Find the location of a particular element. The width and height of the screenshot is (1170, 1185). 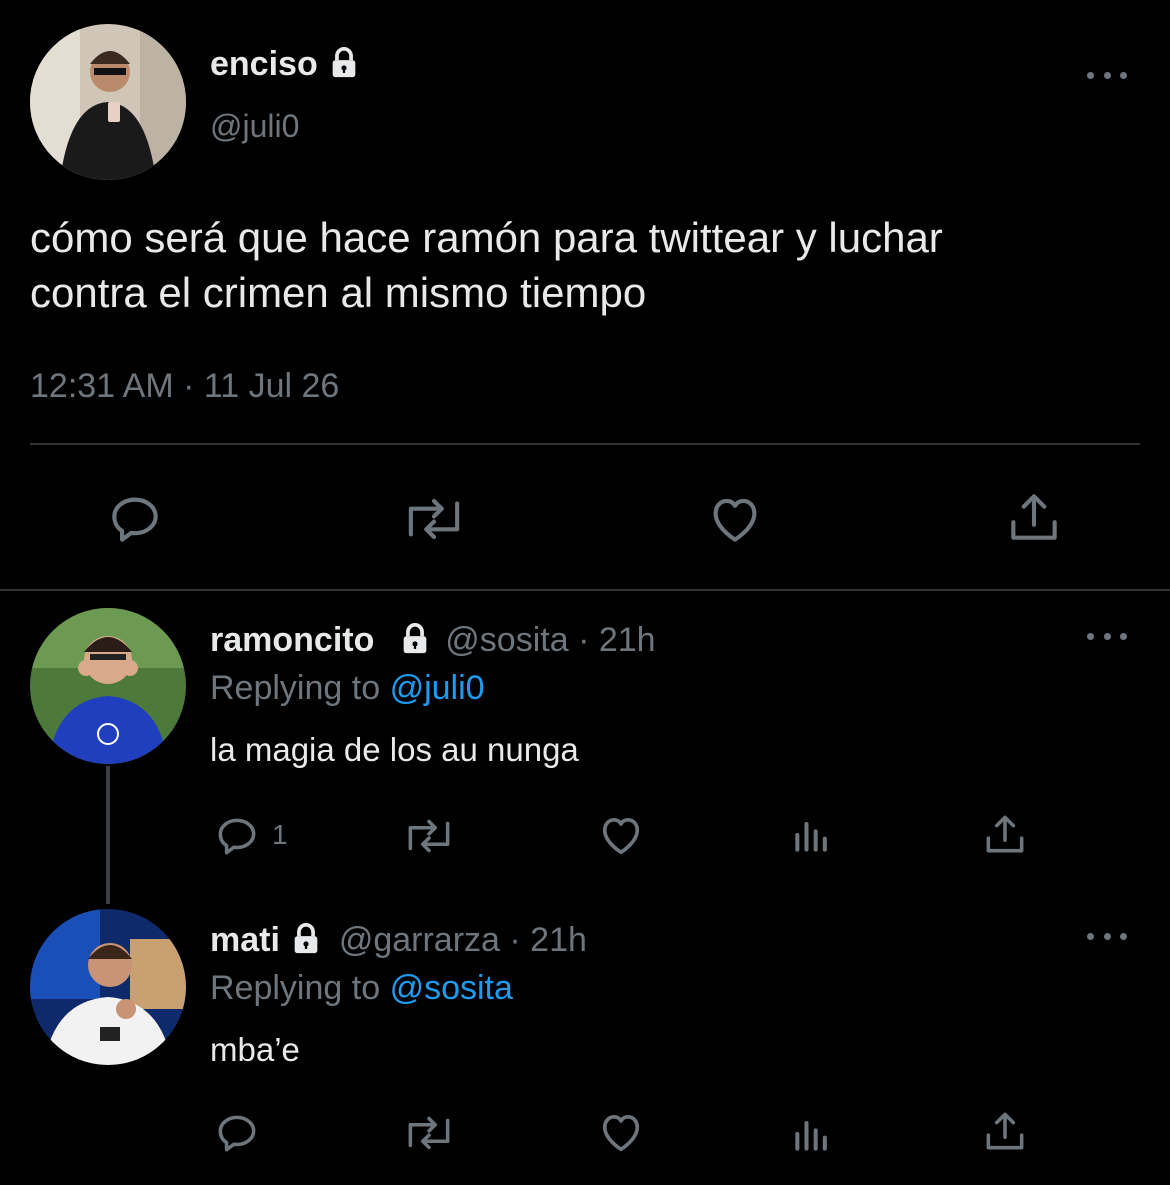

reply-1-header: ramoncito @sosita · 21h is located at coordinates (433, 640).